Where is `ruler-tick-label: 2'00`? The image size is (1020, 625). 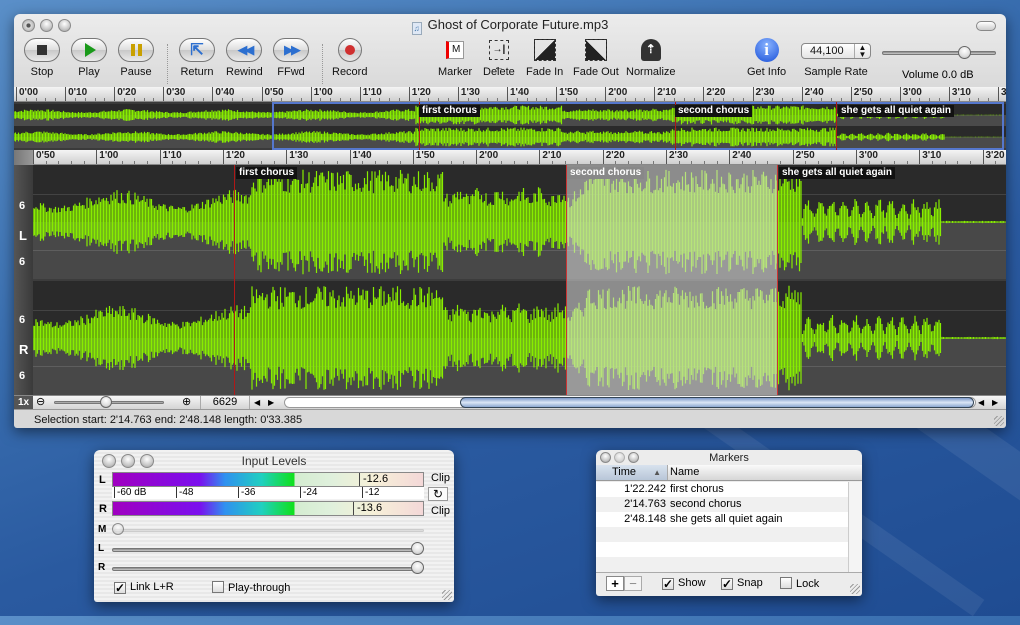 ruler-tick-label: 2'00 is located at coordinates (487, 157).